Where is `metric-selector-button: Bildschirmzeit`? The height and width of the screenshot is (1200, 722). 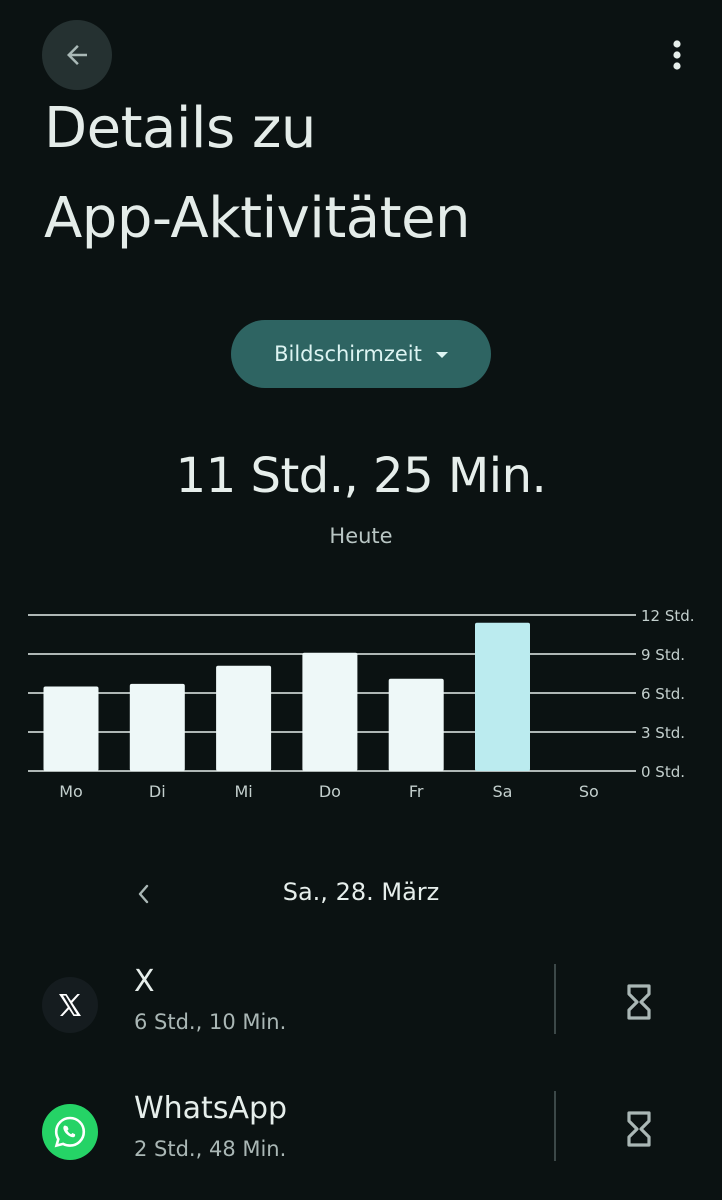
metric-selector-button: Bildschirmzeit is located at coordinates (361, 354).